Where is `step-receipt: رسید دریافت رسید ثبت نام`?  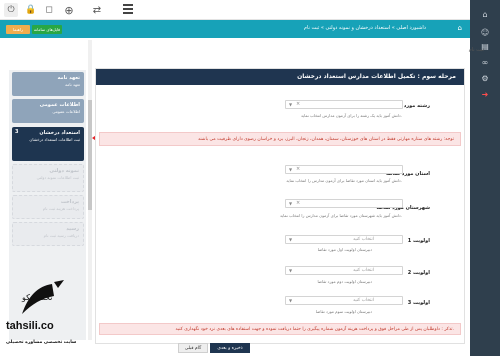 step-receipt: رسید دریافت رسید ثبت نام is located at coordinates (48, 234).